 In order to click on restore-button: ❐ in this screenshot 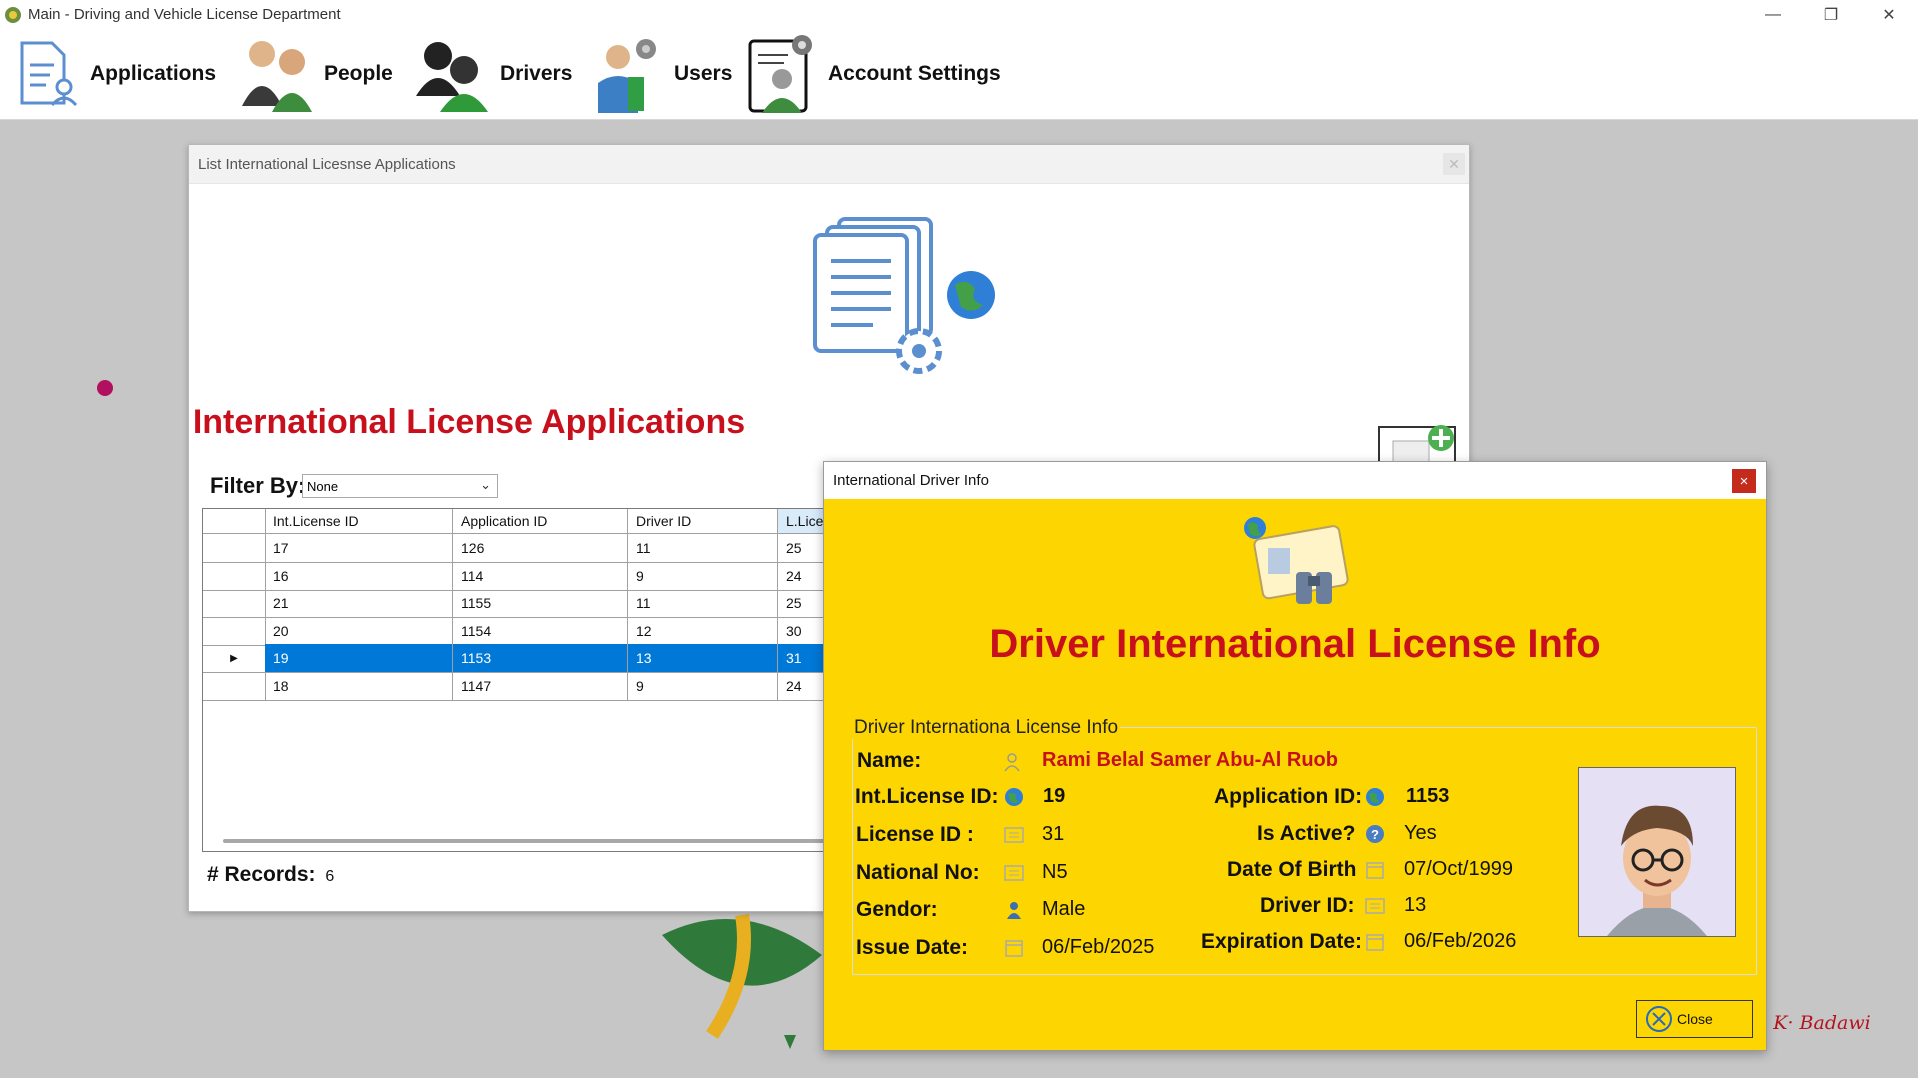, I will do `click(1831, 14)`.